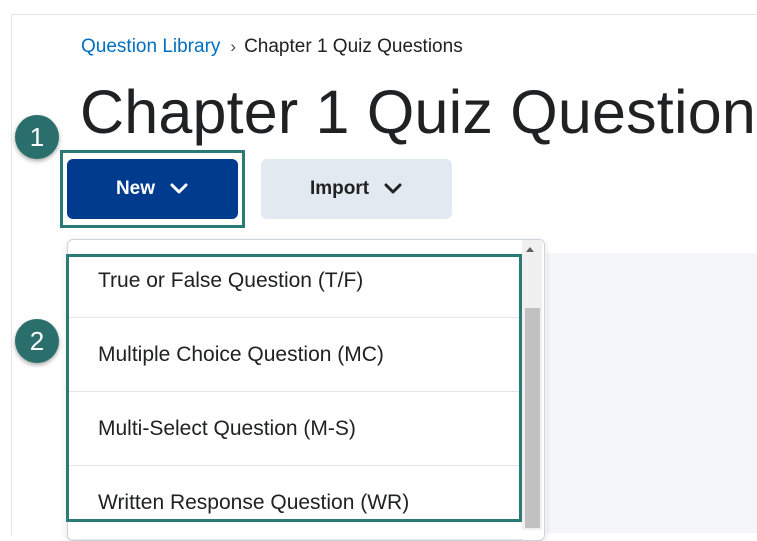  Describe the element at coordinates (150, 46) in the screenshot. I see `breadcrumb-question-library-link: Question Library` at that location.